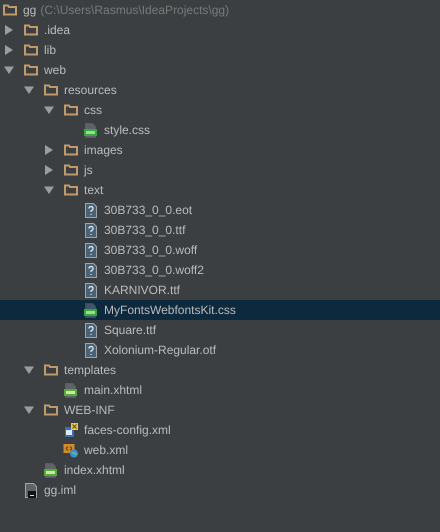  Describe the element at coordinates (220, 130) in the screenshot. I see `tree-row: style.css` at that location.